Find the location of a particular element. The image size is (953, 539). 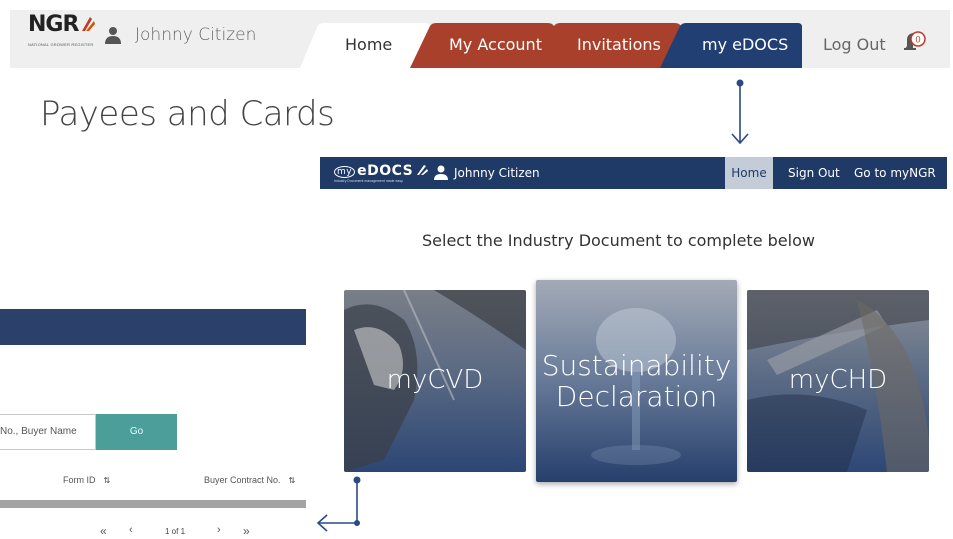

arrow-to-left-panel is located at coordinates (337, 506).